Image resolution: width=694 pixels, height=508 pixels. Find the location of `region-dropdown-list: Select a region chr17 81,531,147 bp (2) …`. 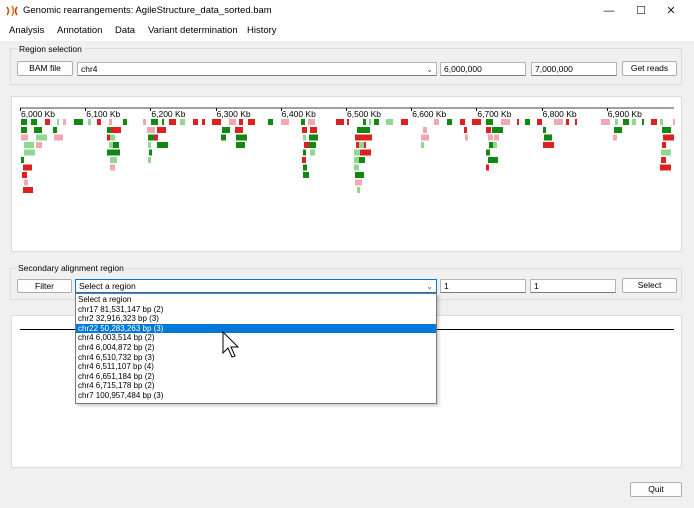

region-dropdown-list: Select a region chr17 81,531,147 bp (2) … is located at coordinates (256, 348).